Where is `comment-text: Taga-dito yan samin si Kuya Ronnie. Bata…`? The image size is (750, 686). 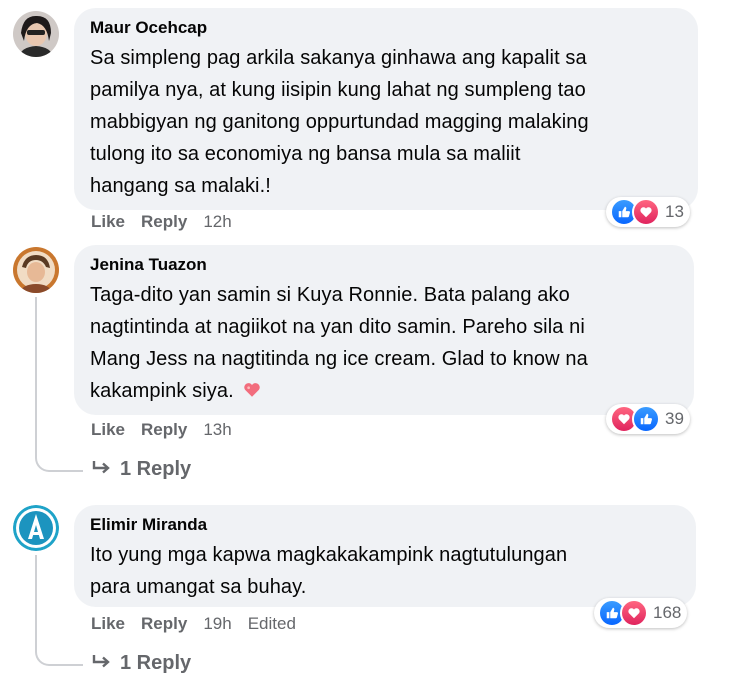 comment-text: Taga-dito yan samin si Kuya Ronnie. Bata… is located at coordinates (384, 343).